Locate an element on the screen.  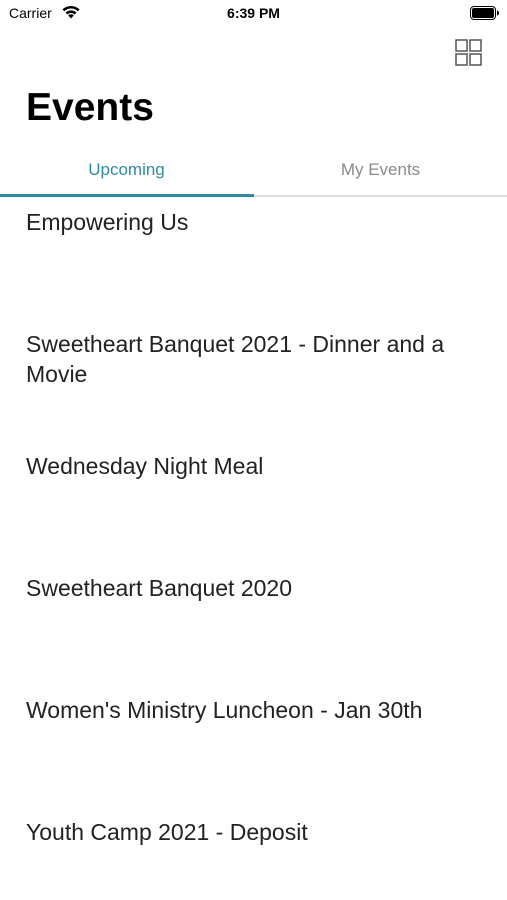
event-item: Women's Ministry Luncheon - Jan 30th is located at coordinates (253, 746).